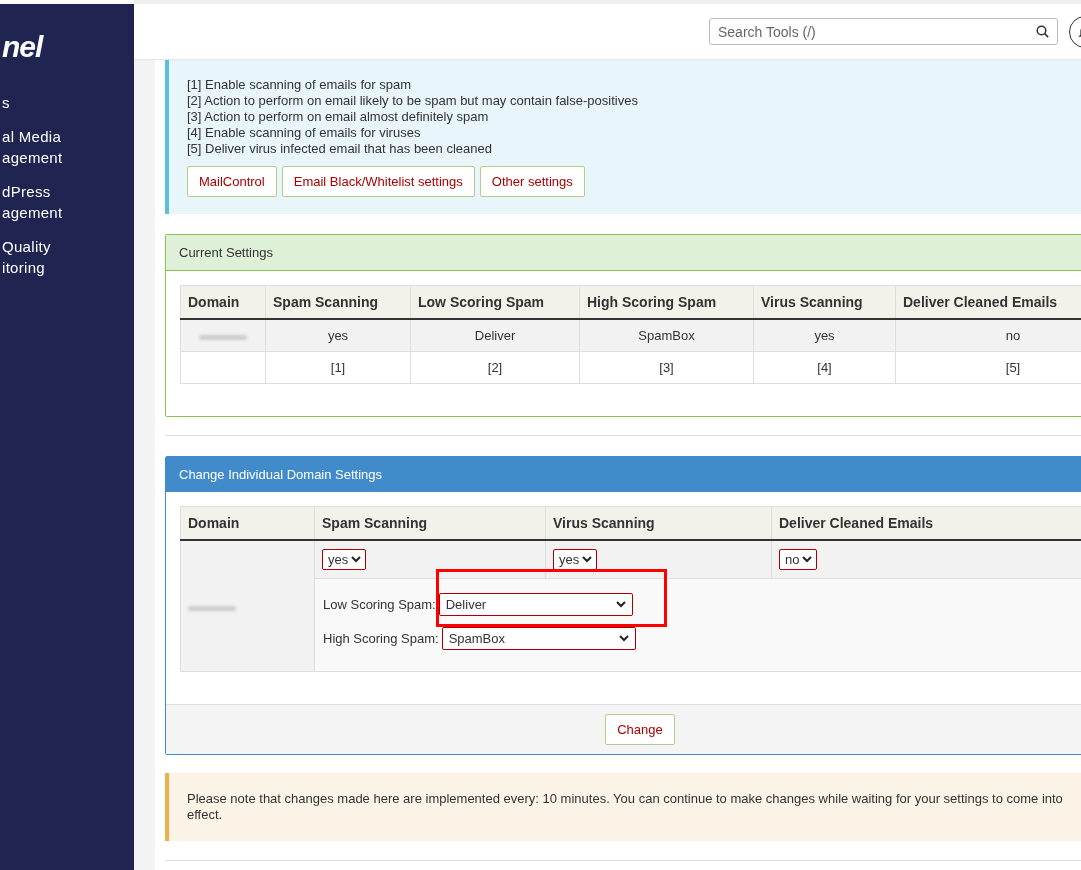  Describe the element at coordinates (532, 181) in the screenshot. I see `link-button: Other settings` at that location.